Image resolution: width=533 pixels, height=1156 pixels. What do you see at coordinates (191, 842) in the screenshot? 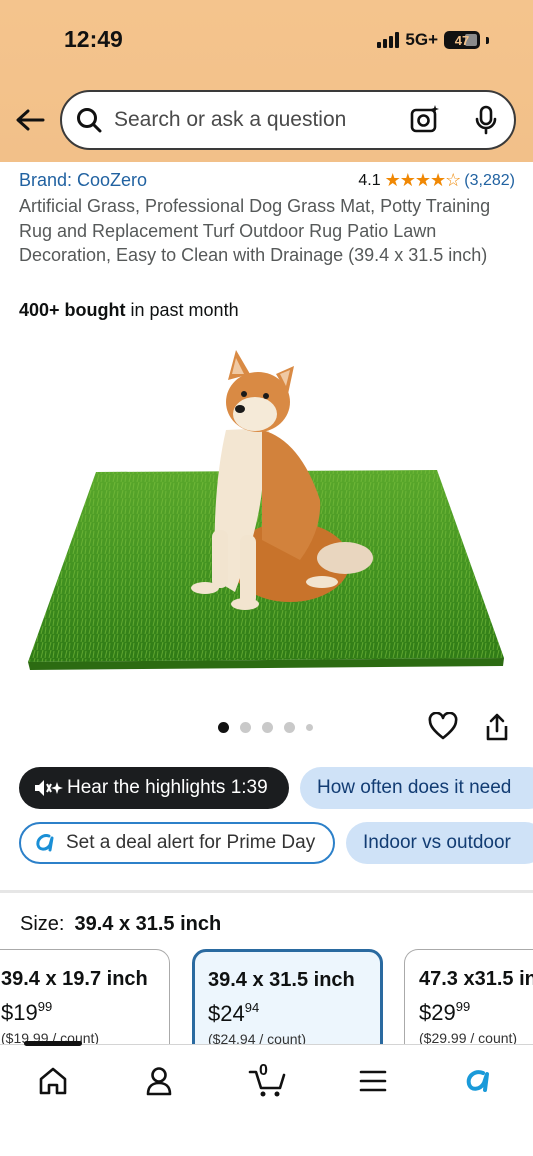
I see `deal-alert-label: Set a deal alert for Prime Day` at bounding box center [191, 842].